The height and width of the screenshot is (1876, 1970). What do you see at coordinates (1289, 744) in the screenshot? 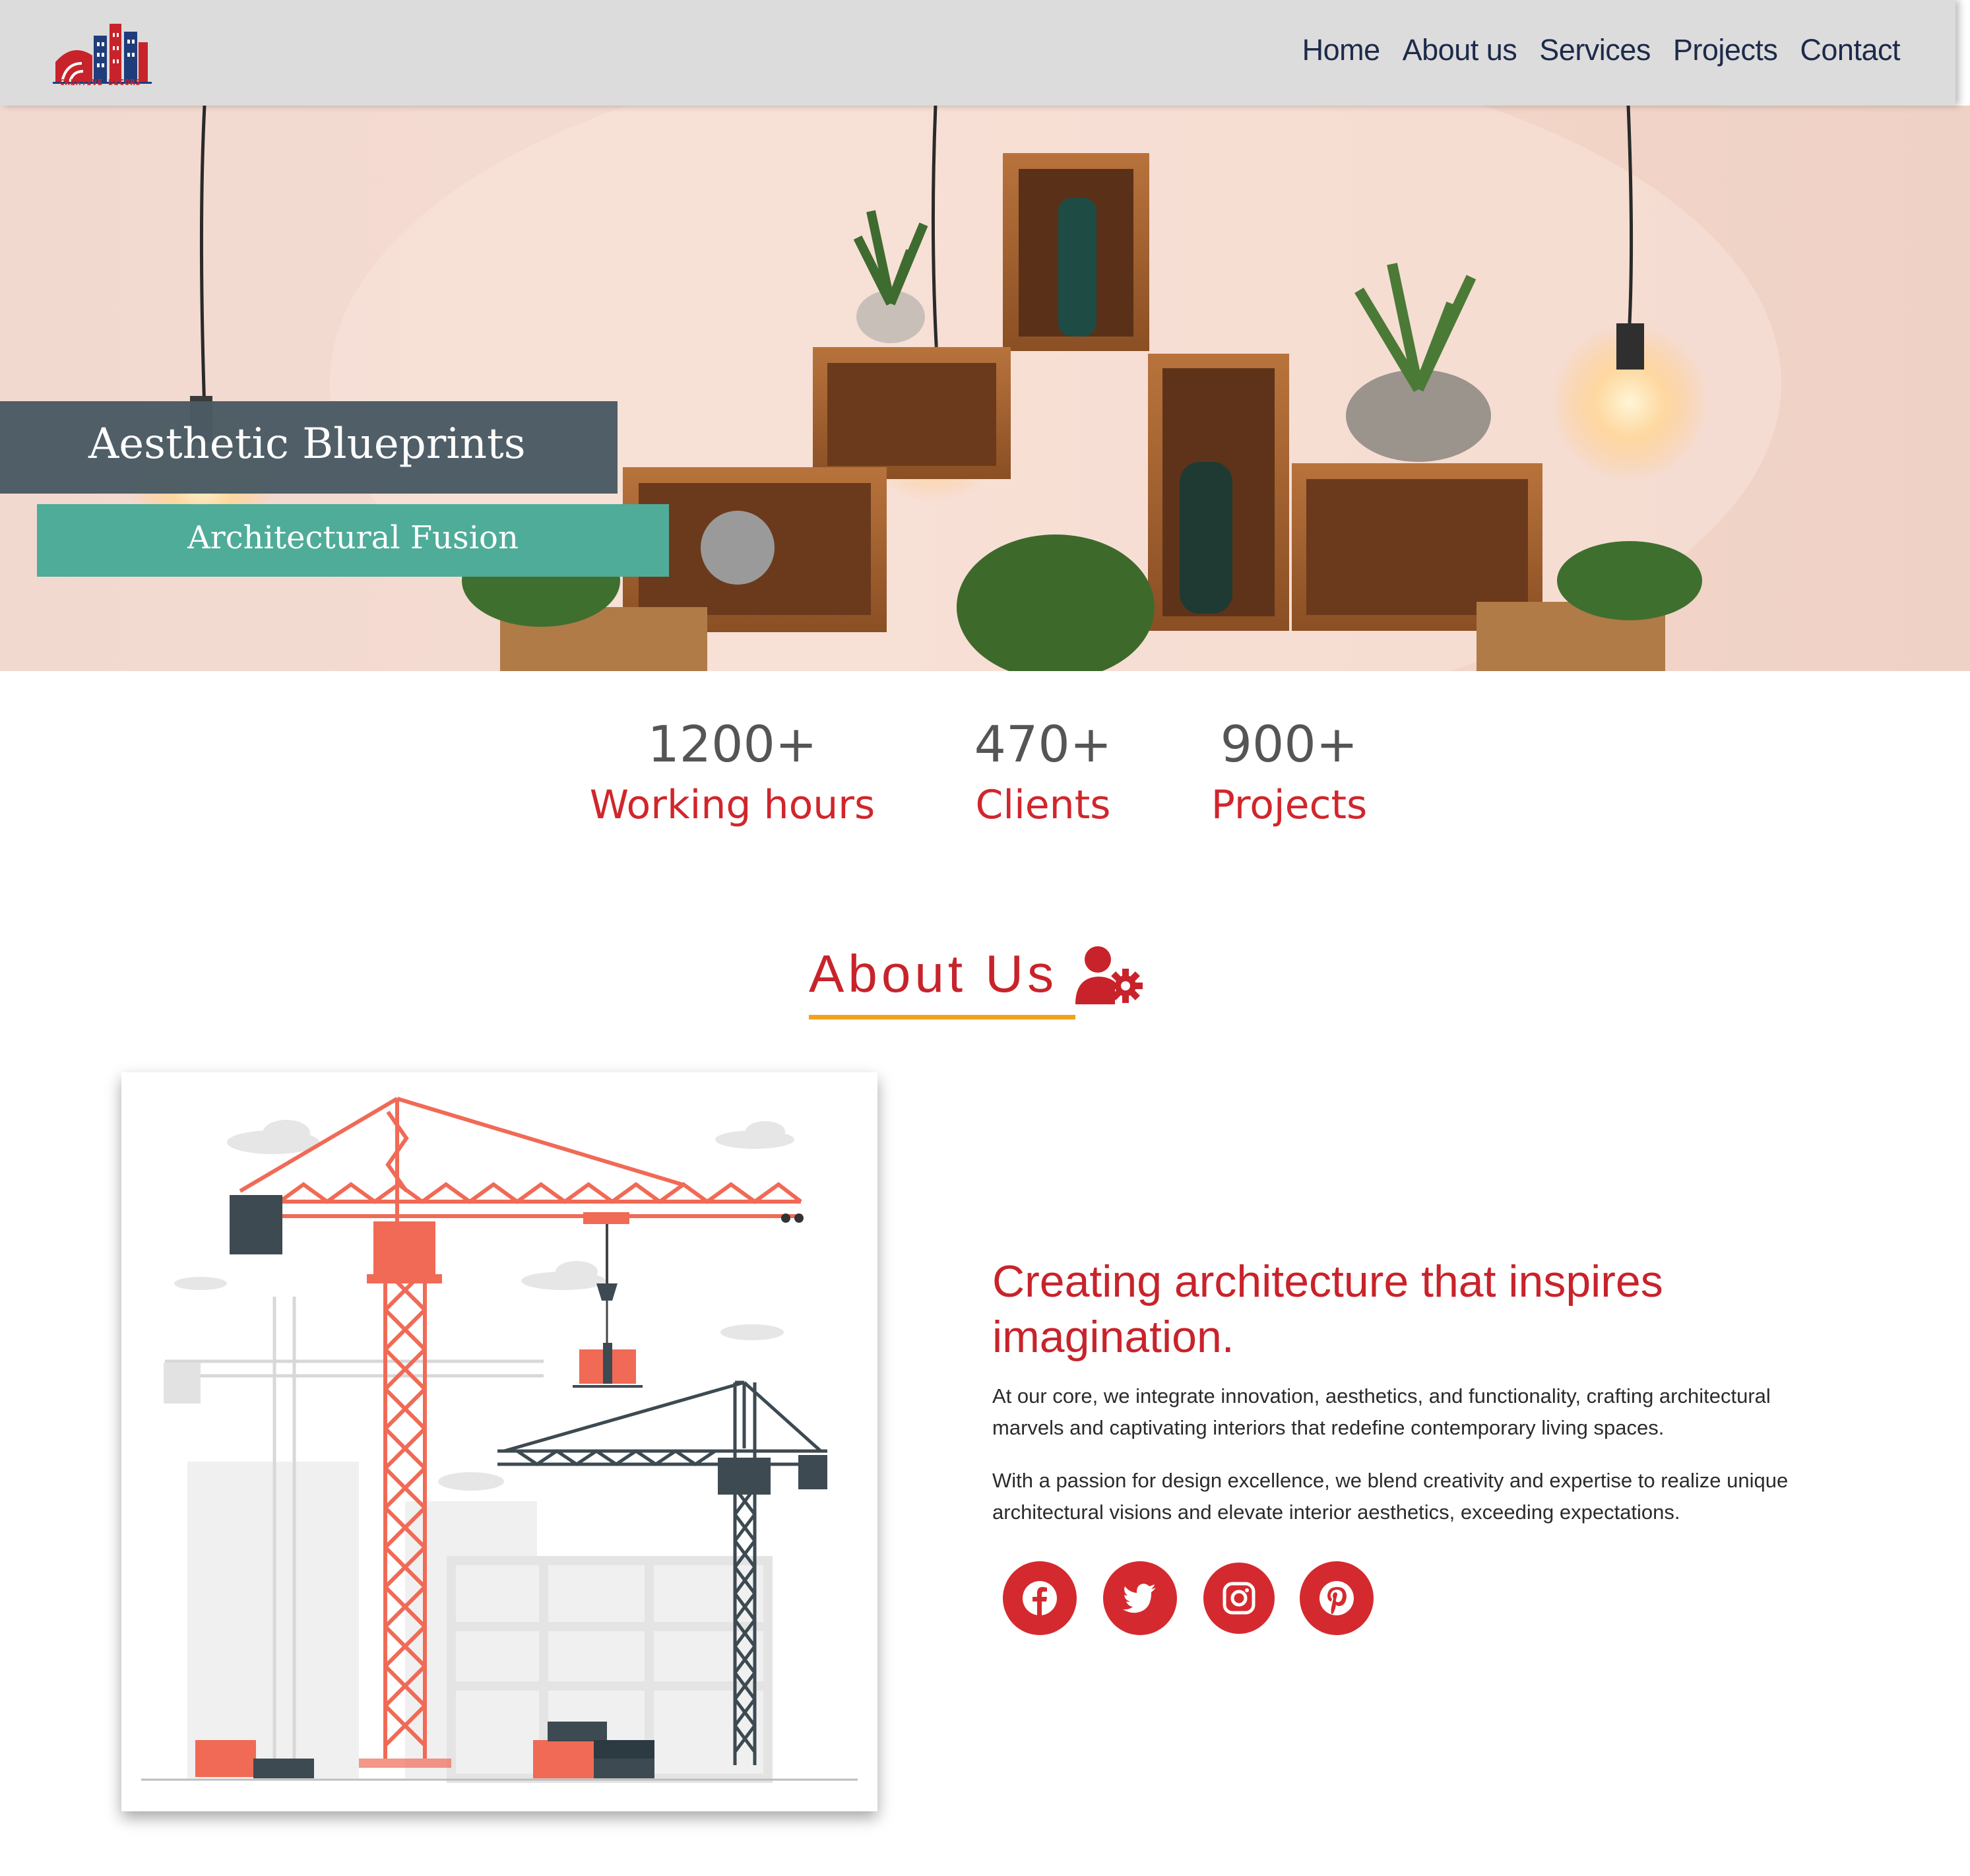
I see `stat-value: 900+` at bounding box center [1289, 744].